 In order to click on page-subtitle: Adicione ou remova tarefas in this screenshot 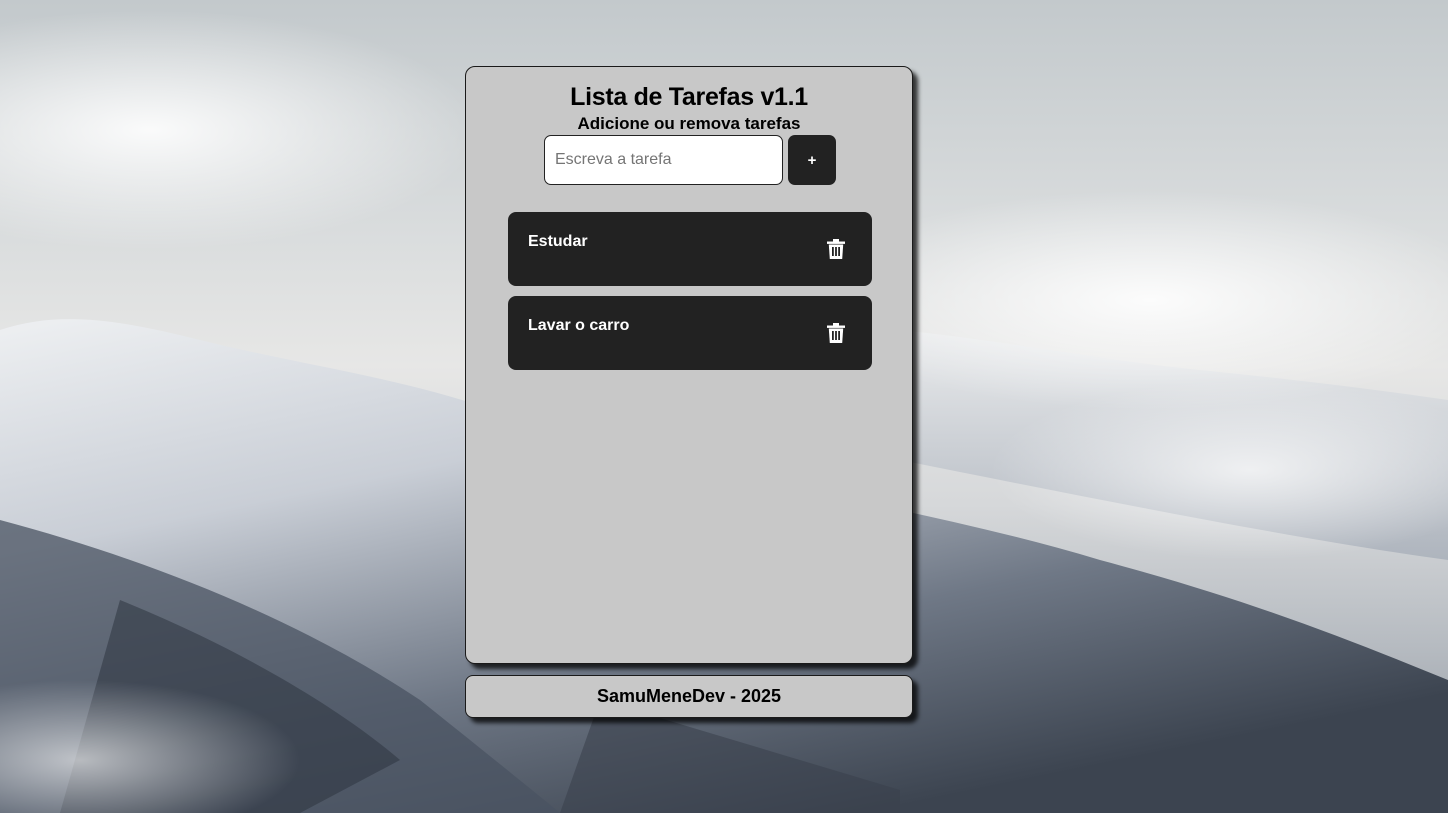, I will do `click(689, 123)`.